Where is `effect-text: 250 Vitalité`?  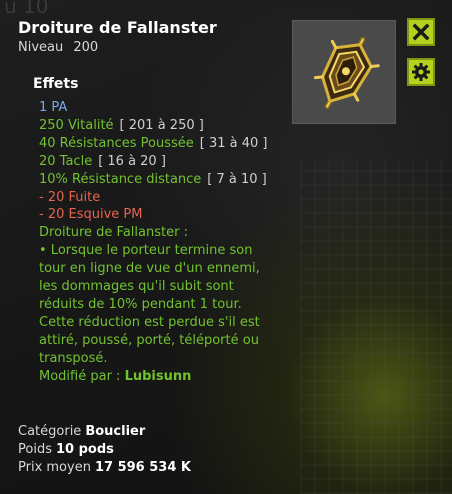 effect-text: 250 Vitalité is located at coordinates (76, 125).